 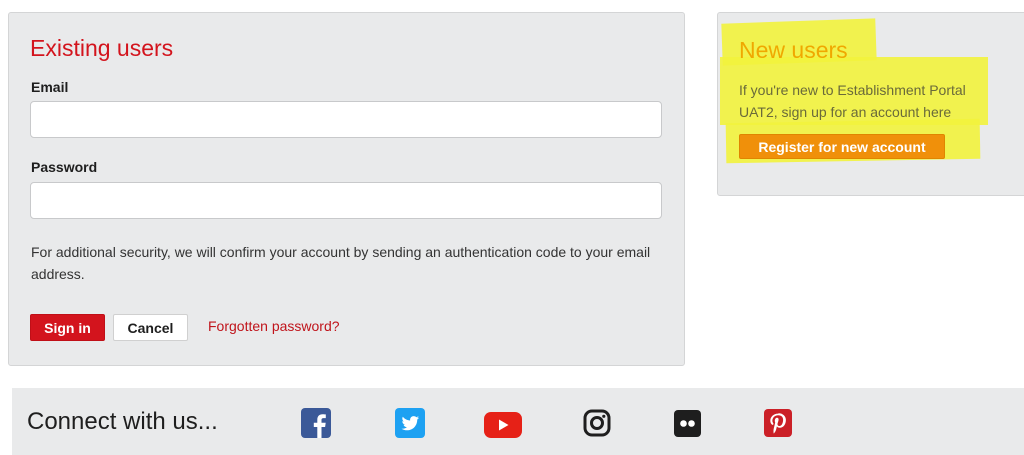 What do you see at coordinates (346, 119) in the screenshot?
I see `email-field` at bounding box center [346, 119].